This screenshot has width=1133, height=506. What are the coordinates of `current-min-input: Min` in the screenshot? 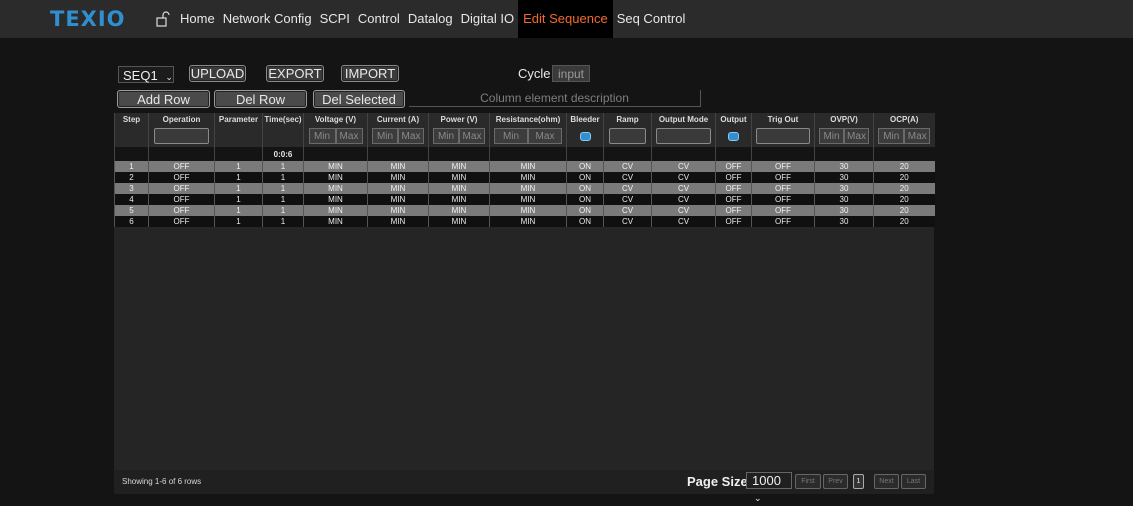 It's located at (385, 136).